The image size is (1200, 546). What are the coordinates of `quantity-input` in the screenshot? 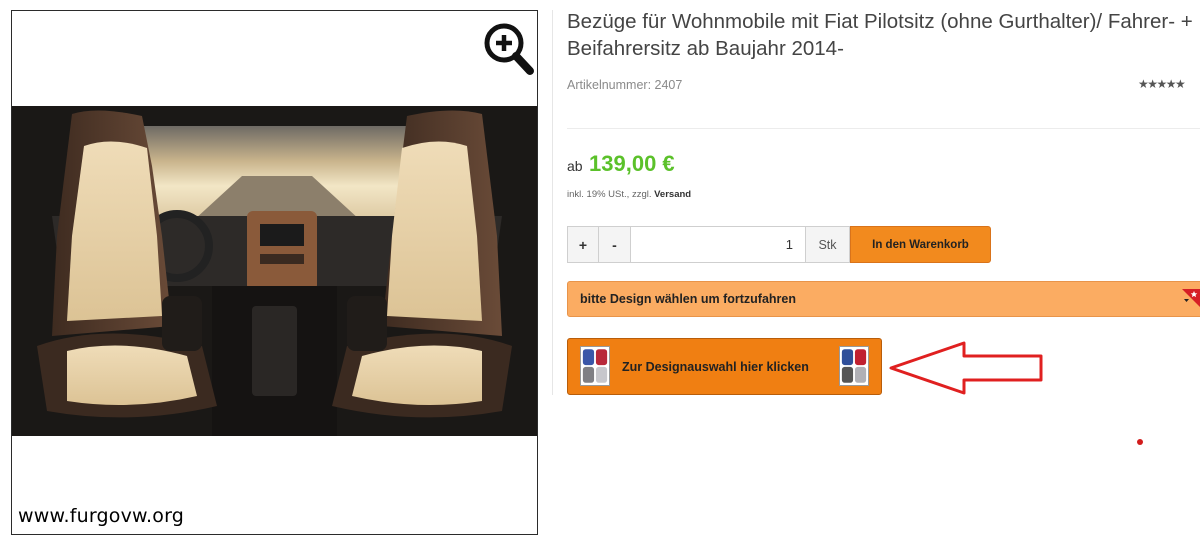 It's located at (718, 244).